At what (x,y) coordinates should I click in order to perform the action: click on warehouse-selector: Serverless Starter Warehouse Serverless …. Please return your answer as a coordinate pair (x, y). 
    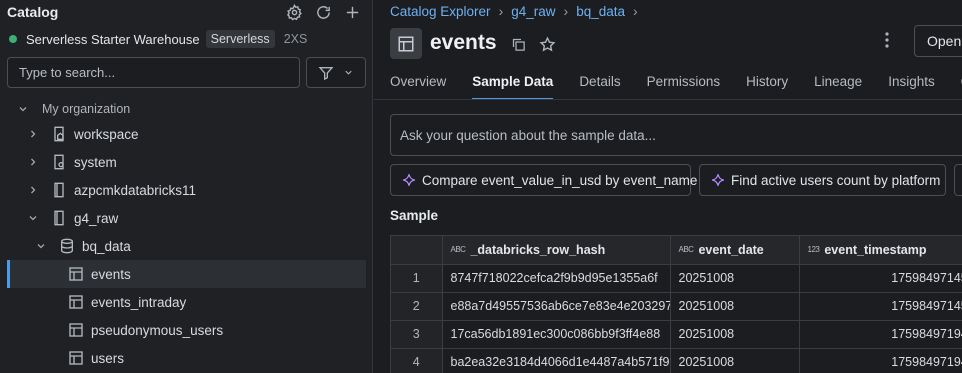
    Looking at the image, I should click on (158, 39).